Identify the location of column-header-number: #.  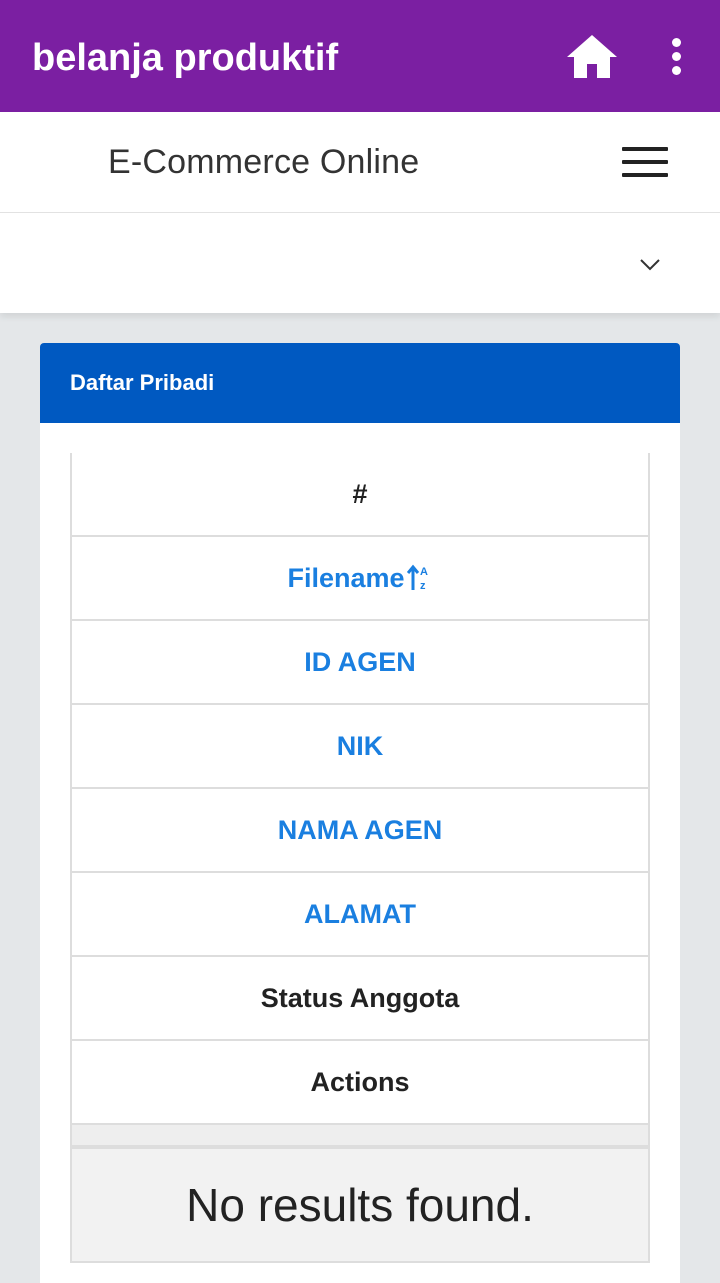
(360, 495).